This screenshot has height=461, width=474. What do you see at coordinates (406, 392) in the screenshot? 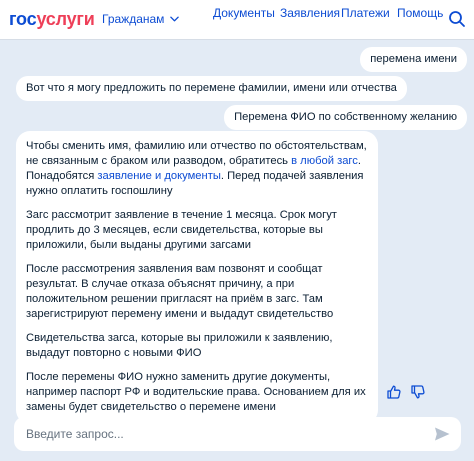
I see `feedback-buttons` at bounding box center [406, 392].